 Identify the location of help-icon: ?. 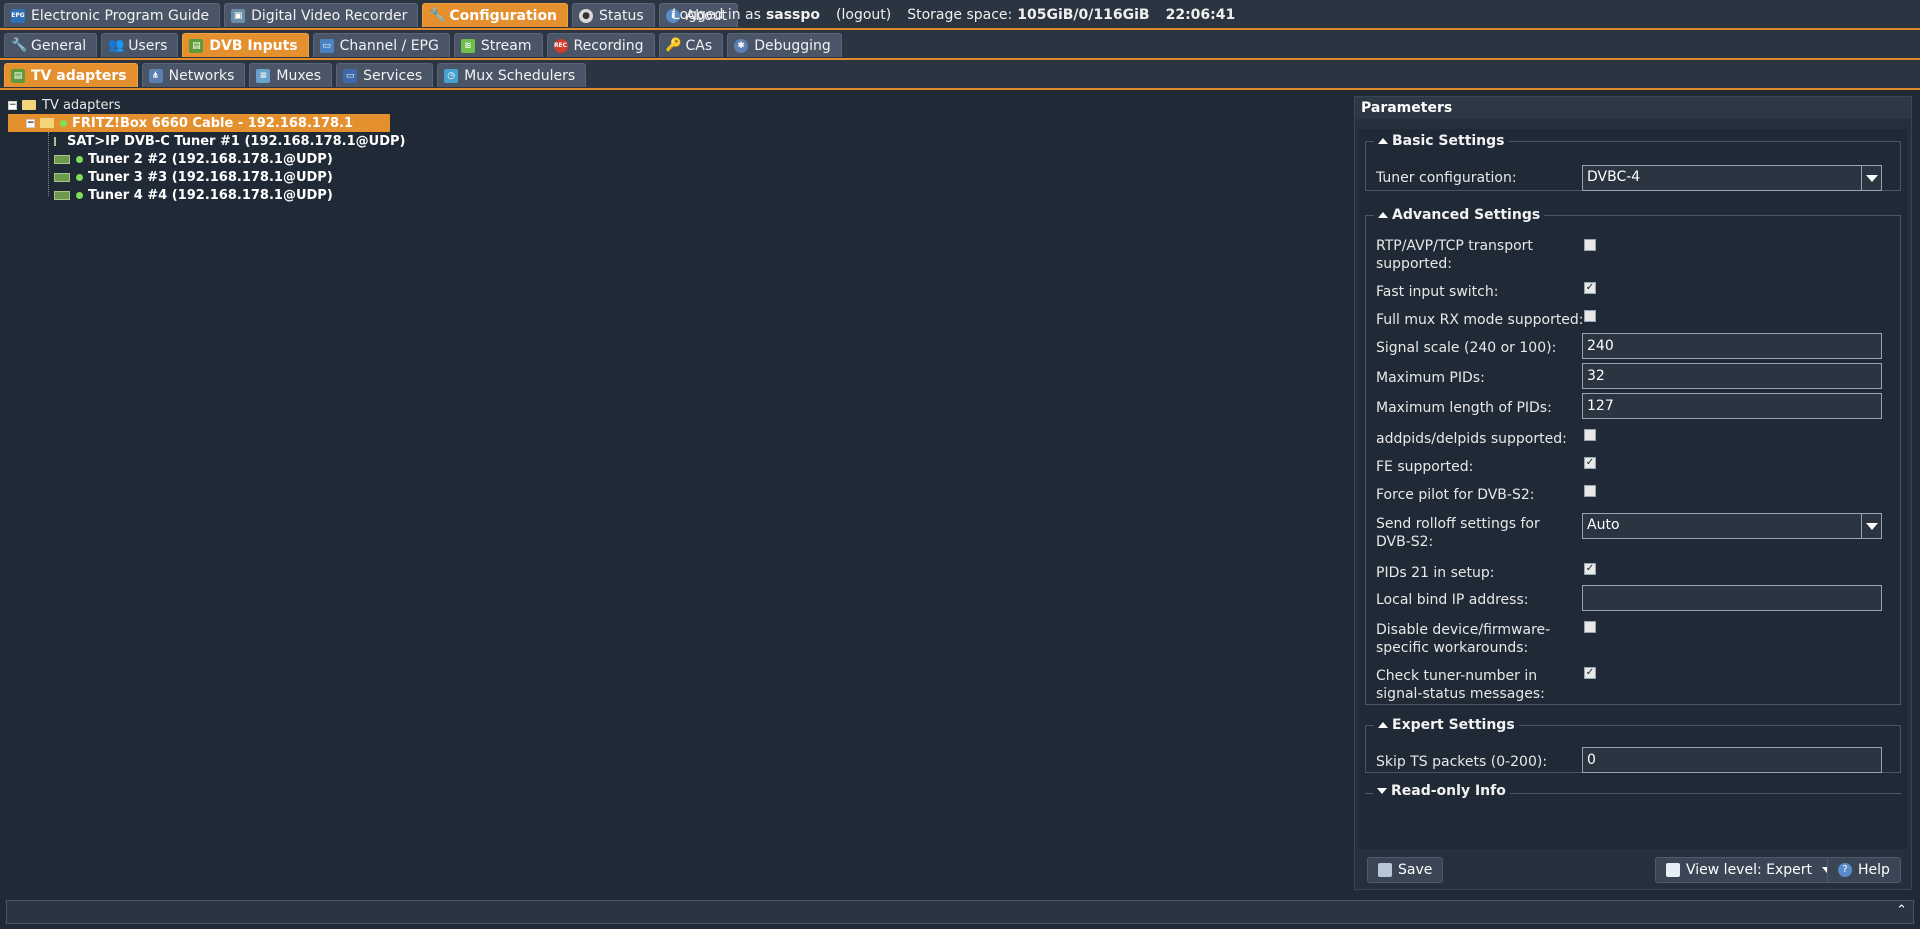
(1845, 870).